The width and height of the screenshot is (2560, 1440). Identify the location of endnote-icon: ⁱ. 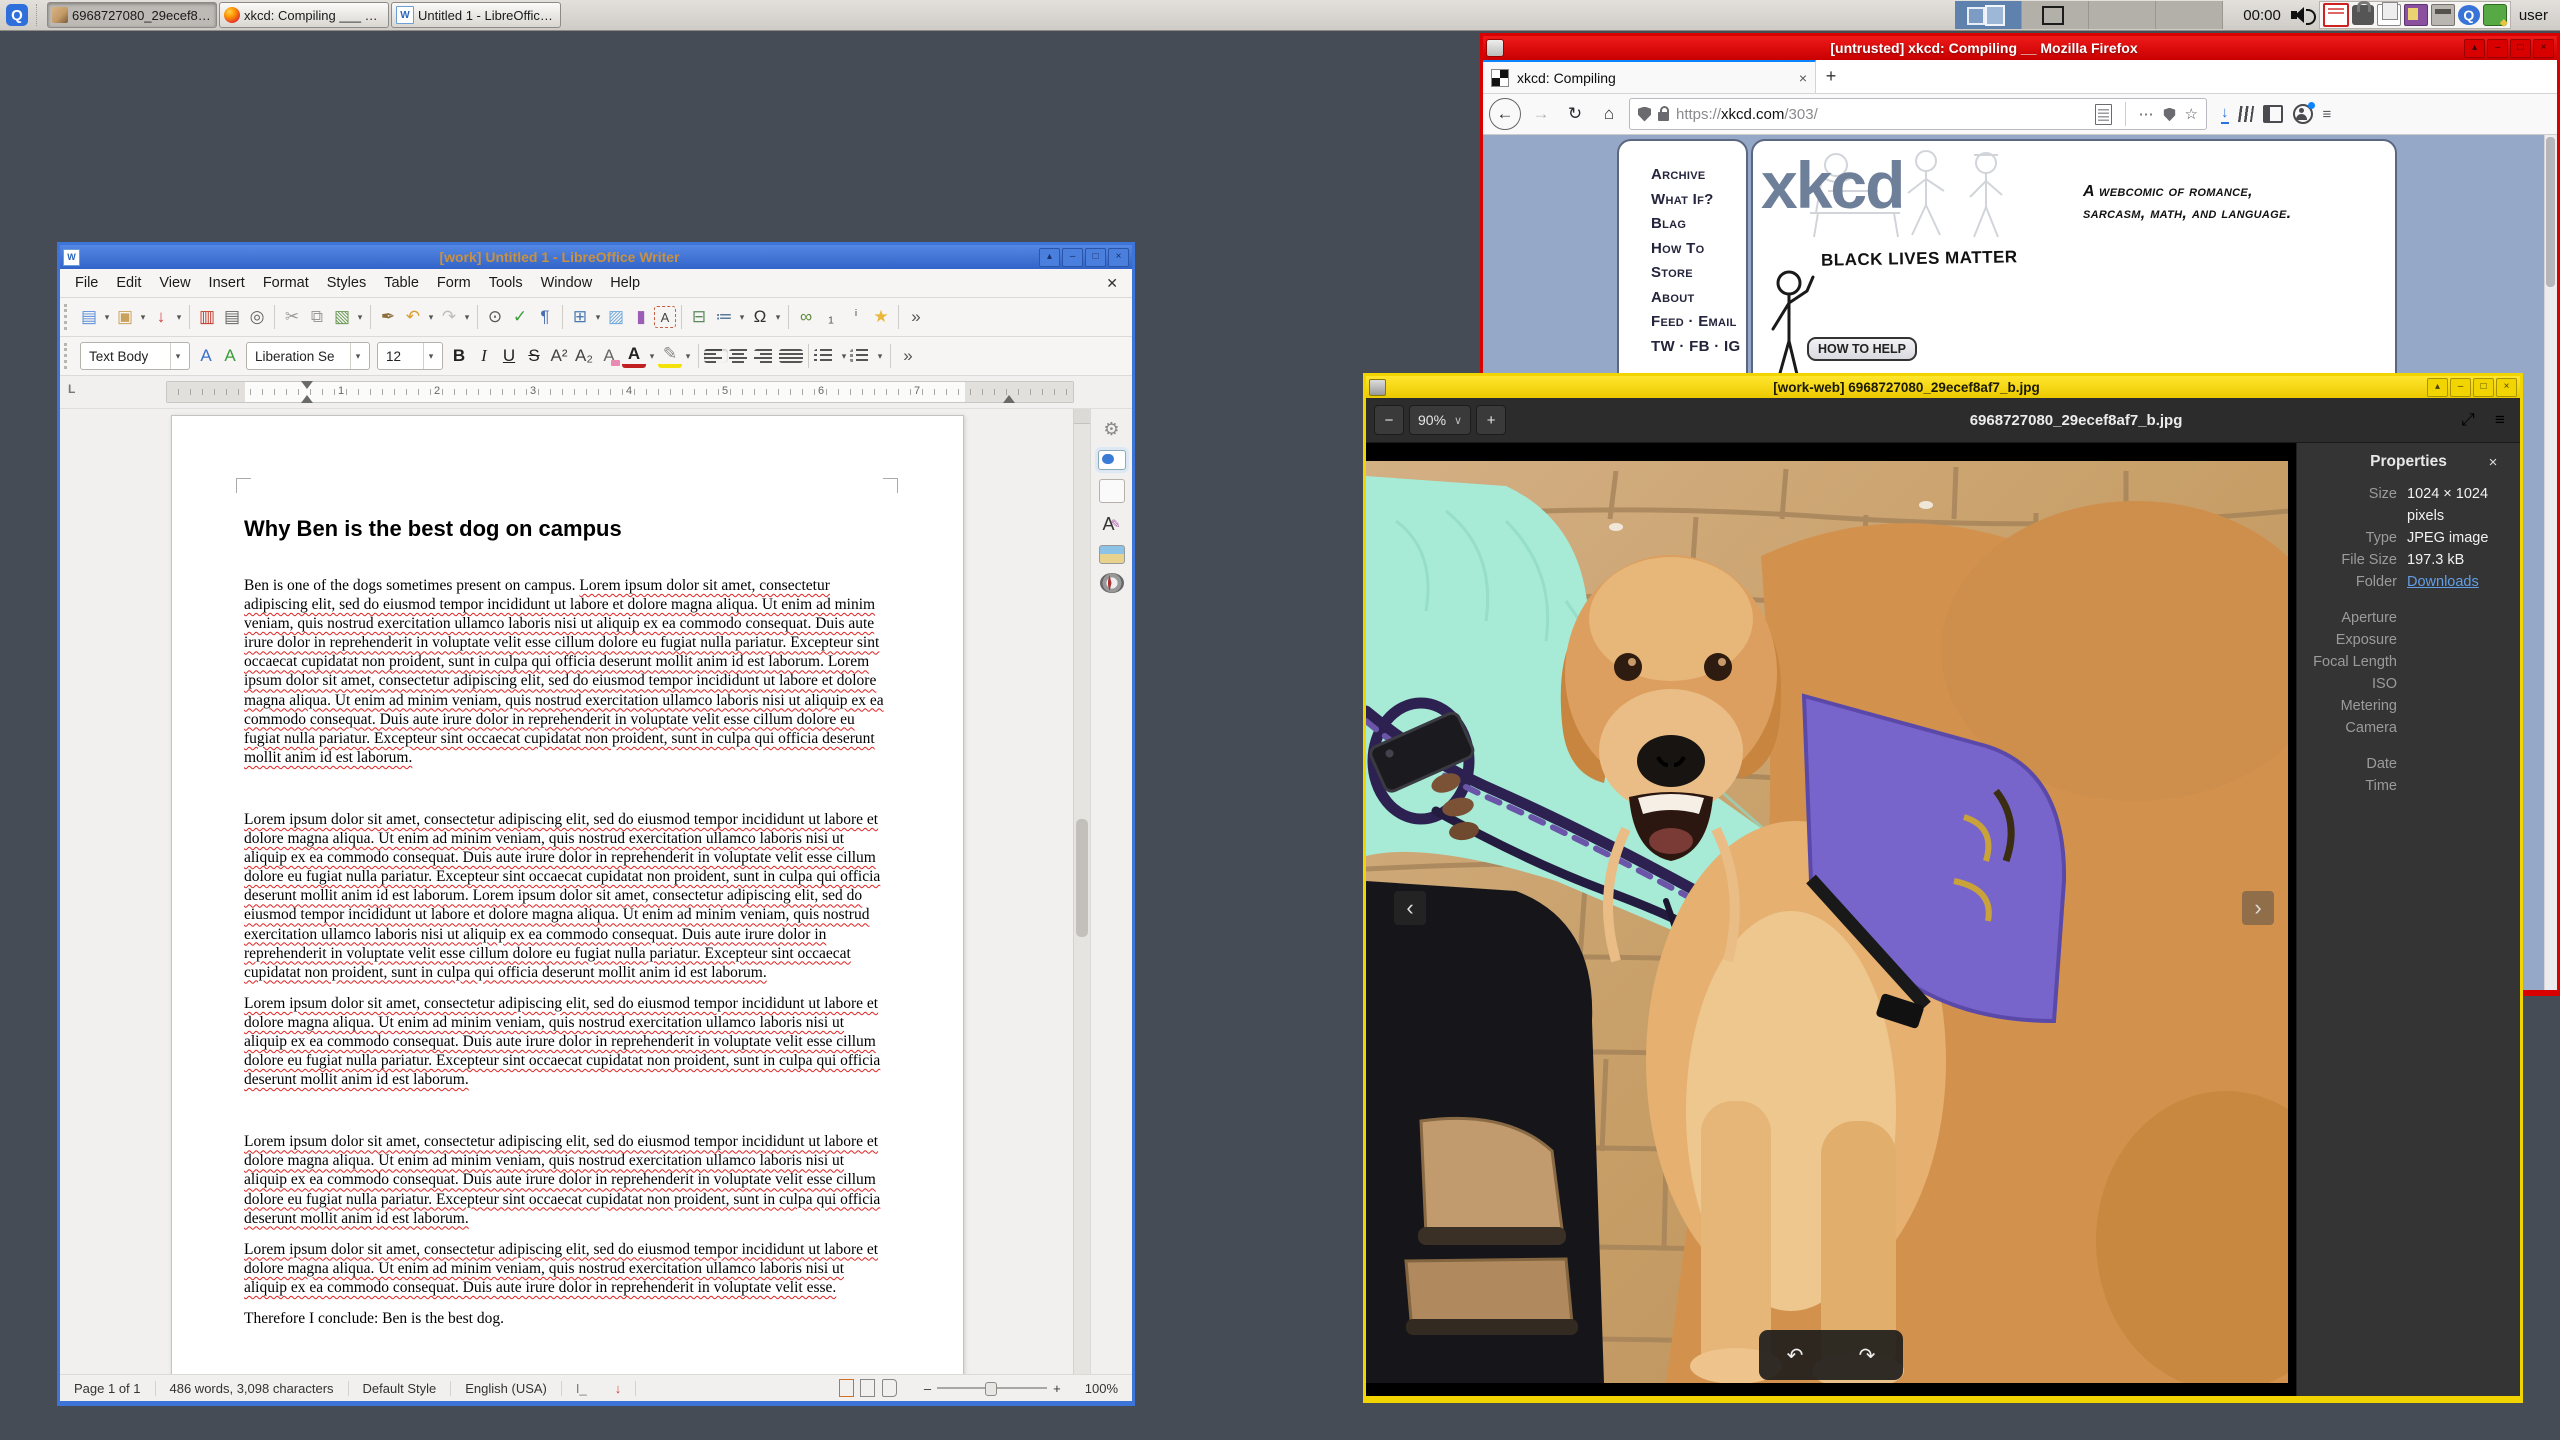
(856, 317).